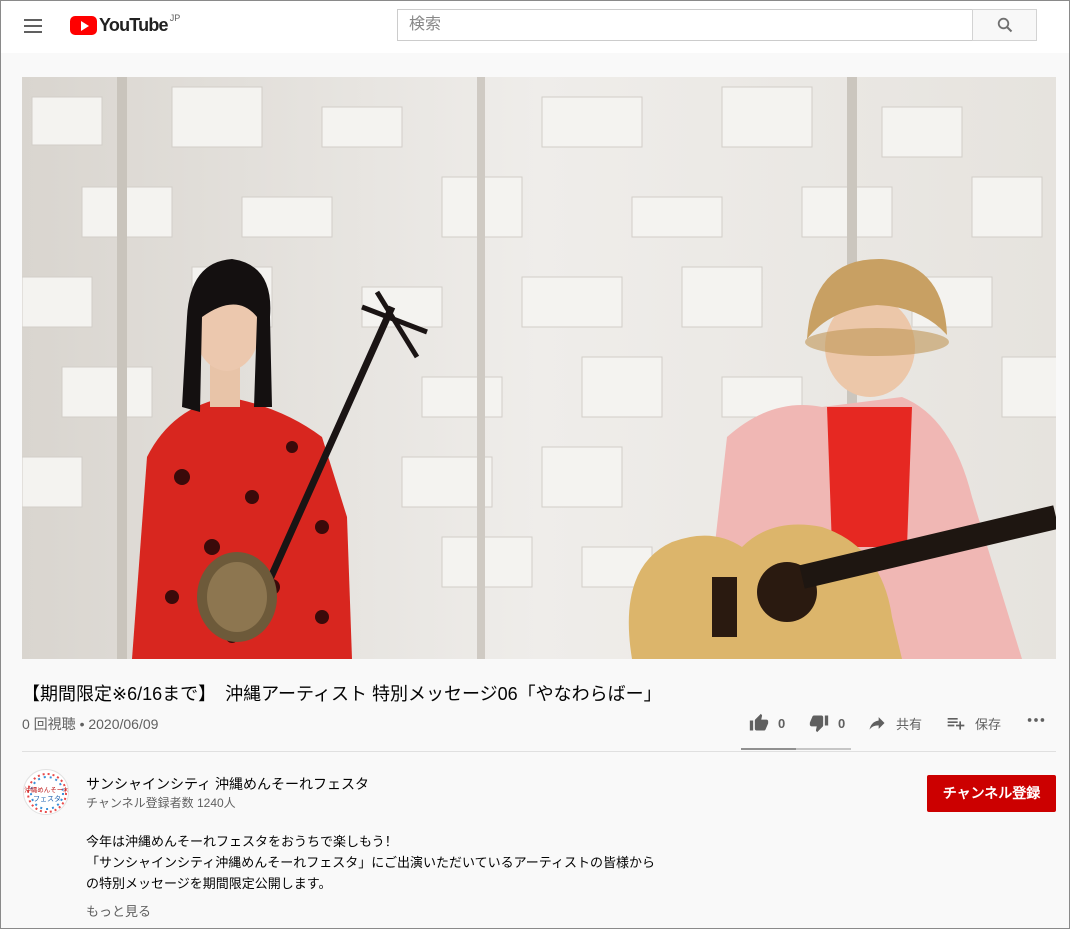  I want to click on search-button, so click(1004, 25).